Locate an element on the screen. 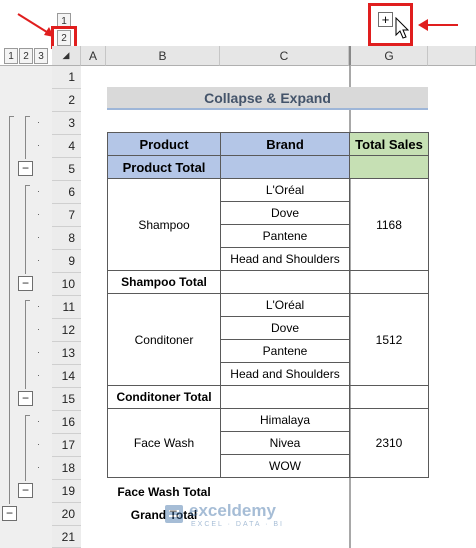 The image size is (476, 548). row-header: 16 is located at coordinates (66, 422).